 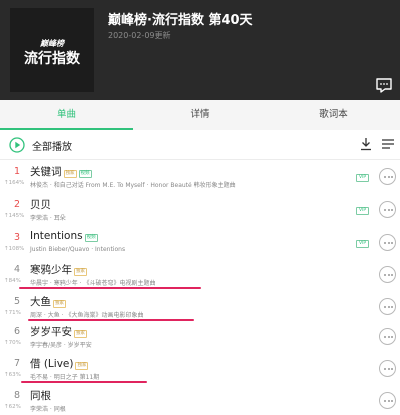 I want to click on tab-details: 详情, so click(x=200, y=115).